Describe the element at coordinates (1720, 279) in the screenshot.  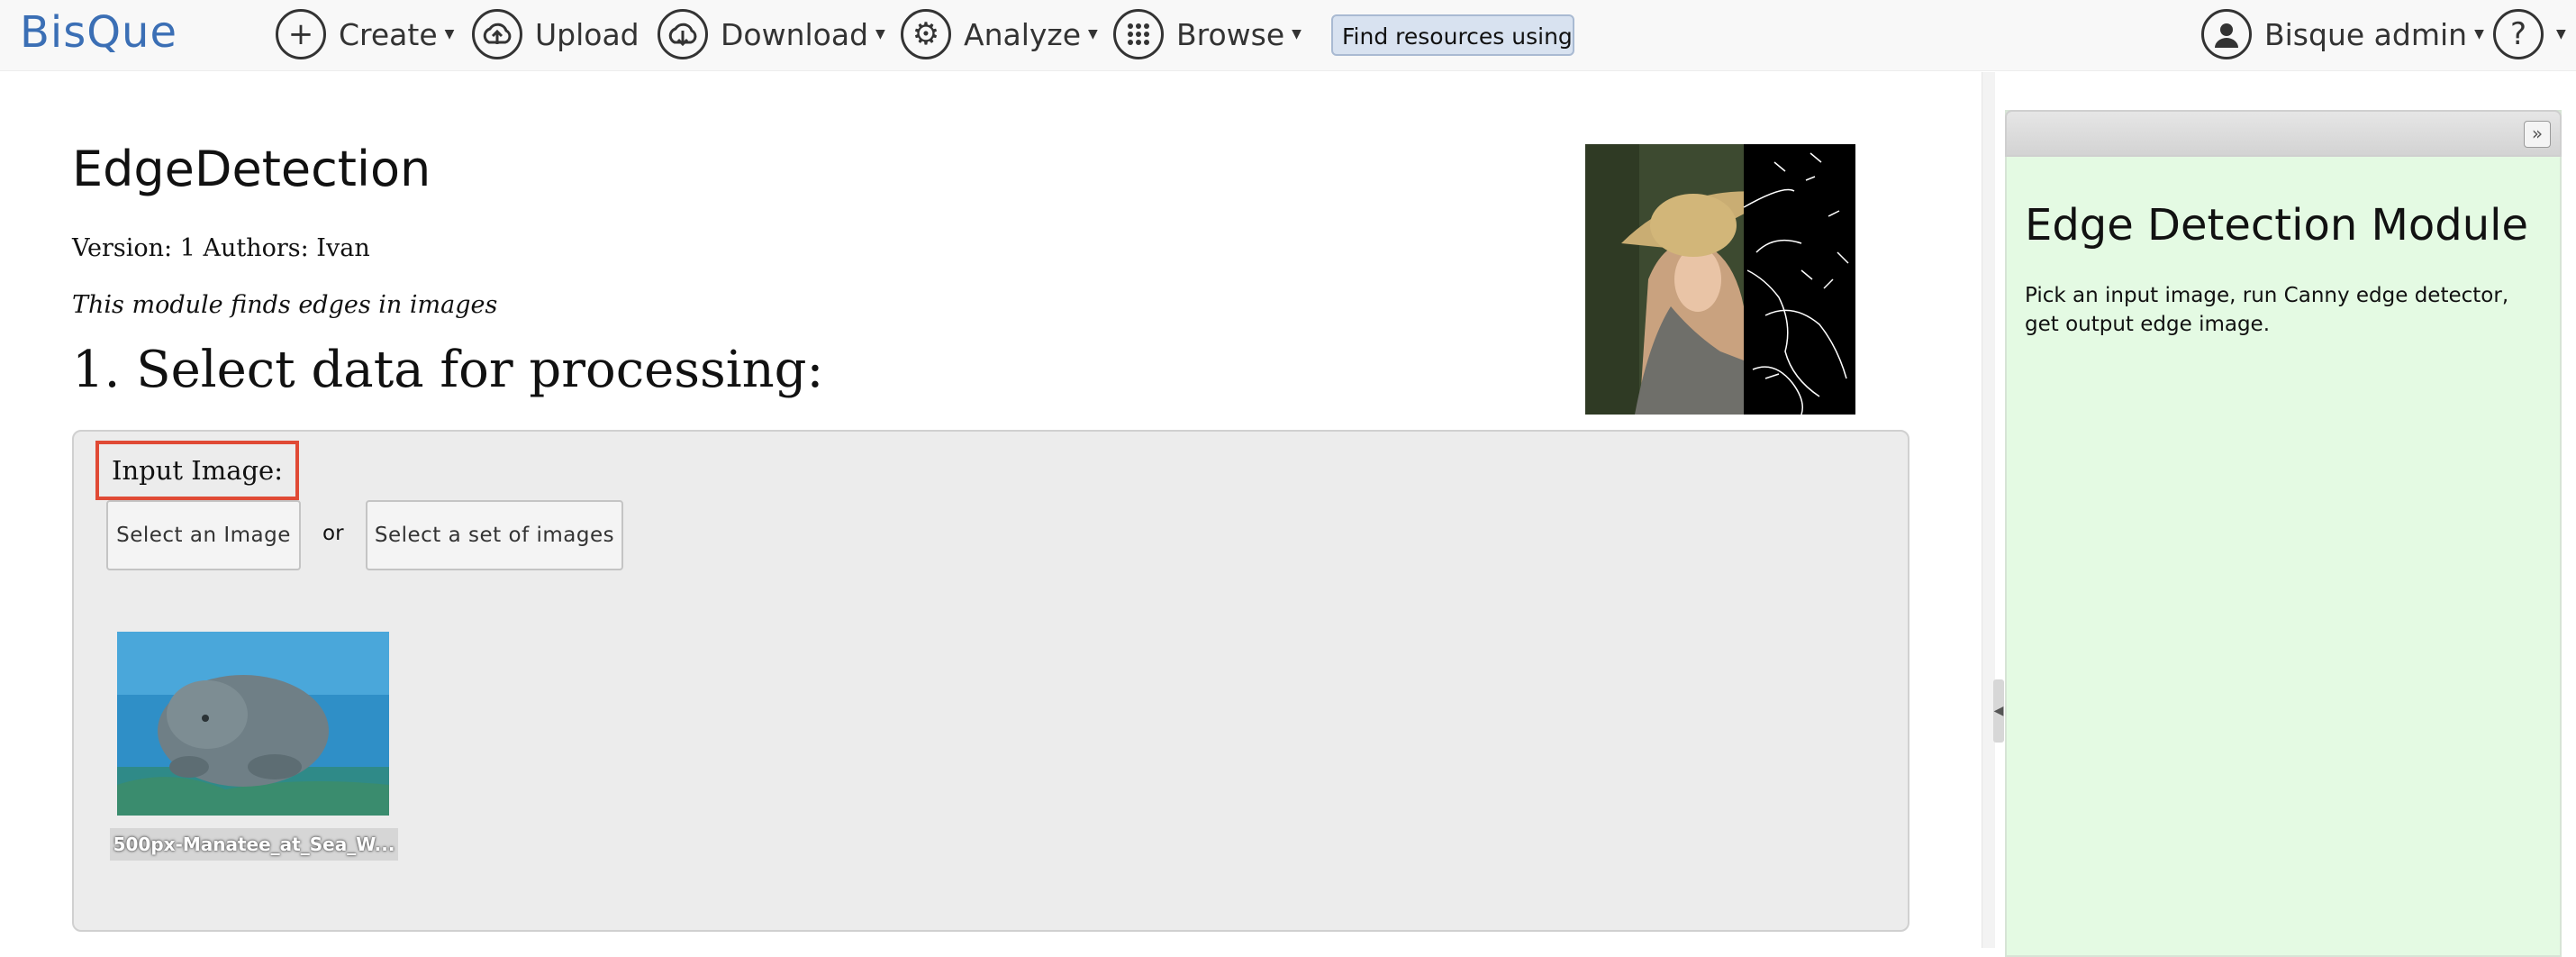
I see `module-preview-image` at that location.